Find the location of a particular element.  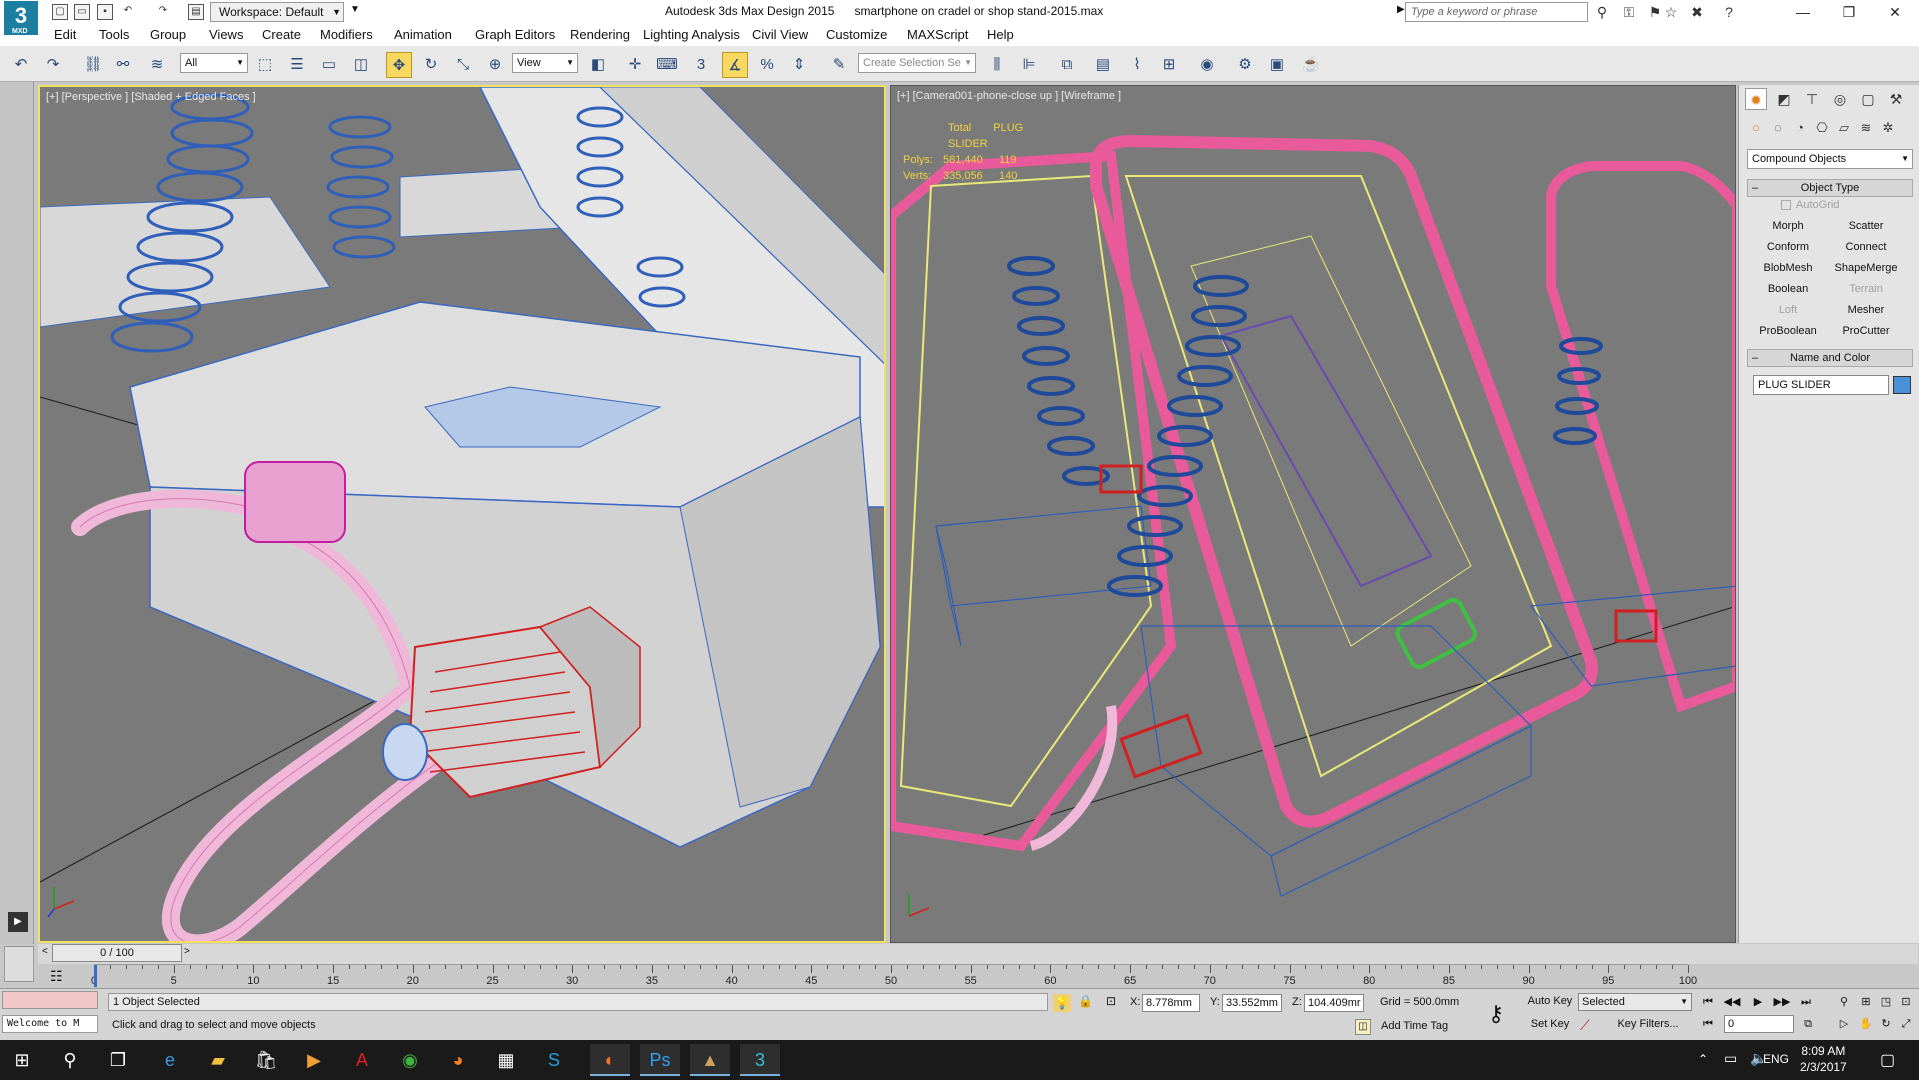

scatter-button: Scatter is located at coordinates (1866, 226).